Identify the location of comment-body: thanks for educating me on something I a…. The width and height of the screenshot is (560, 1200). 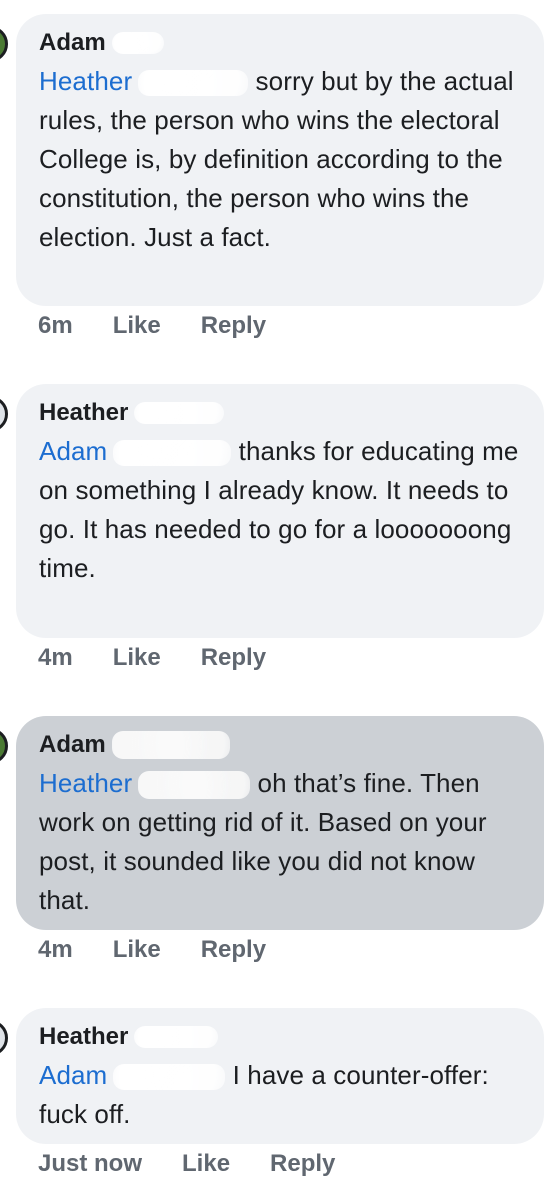
(279, 509).